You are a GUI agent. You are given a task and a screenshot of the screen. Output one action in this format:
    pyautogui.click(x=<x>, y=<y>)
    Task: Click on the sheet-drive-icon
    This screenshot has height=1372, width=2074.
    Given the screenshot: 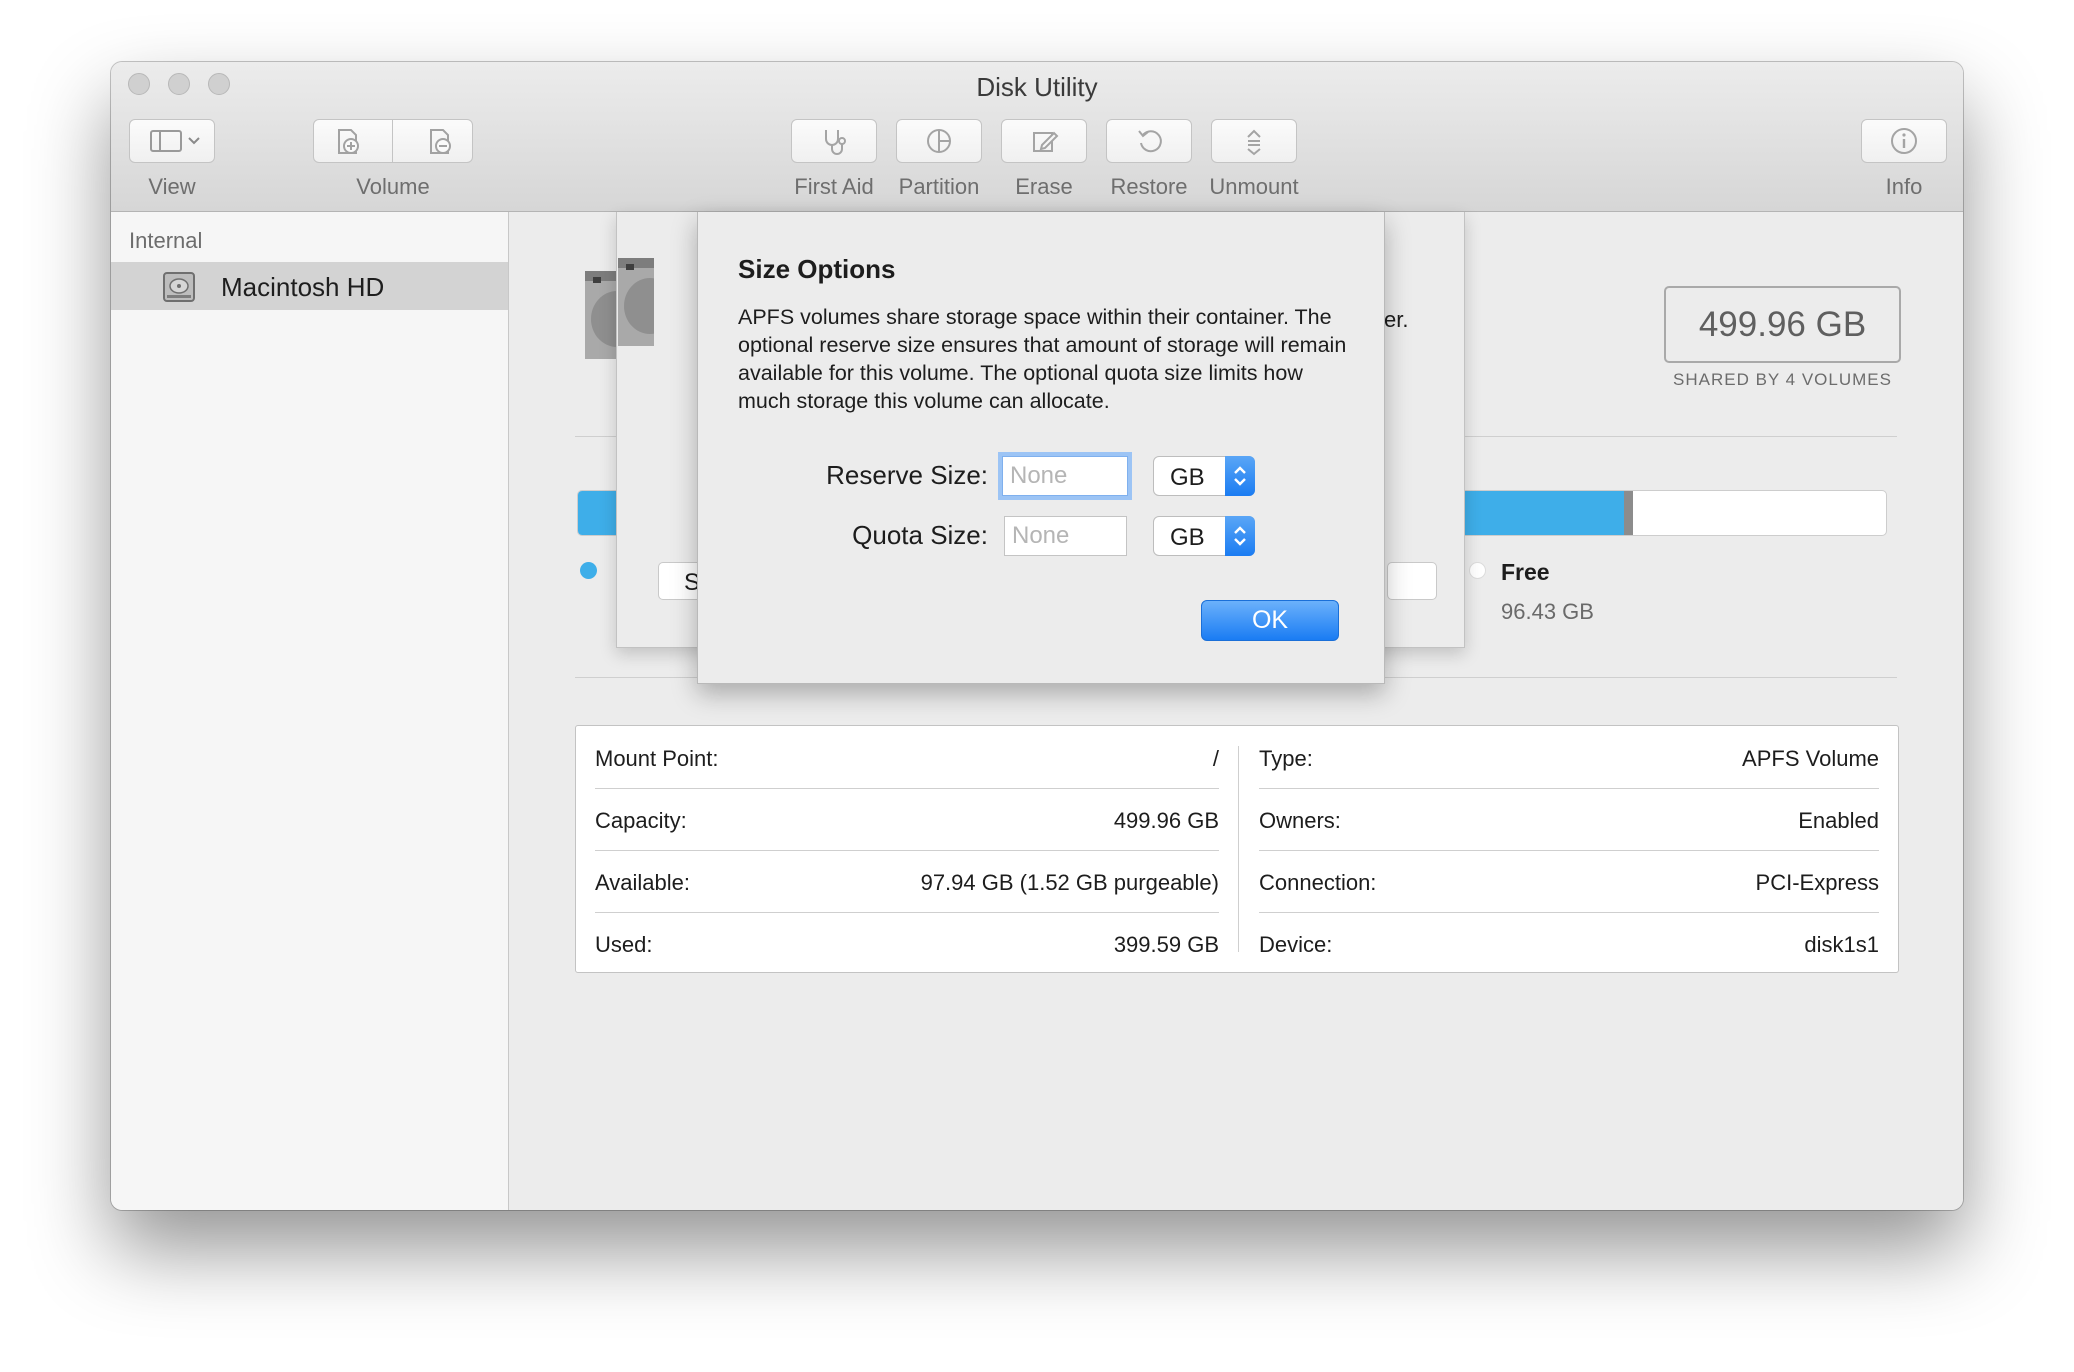 What is the action you would take?
    pyautogui.click(x=636, y=302)
    